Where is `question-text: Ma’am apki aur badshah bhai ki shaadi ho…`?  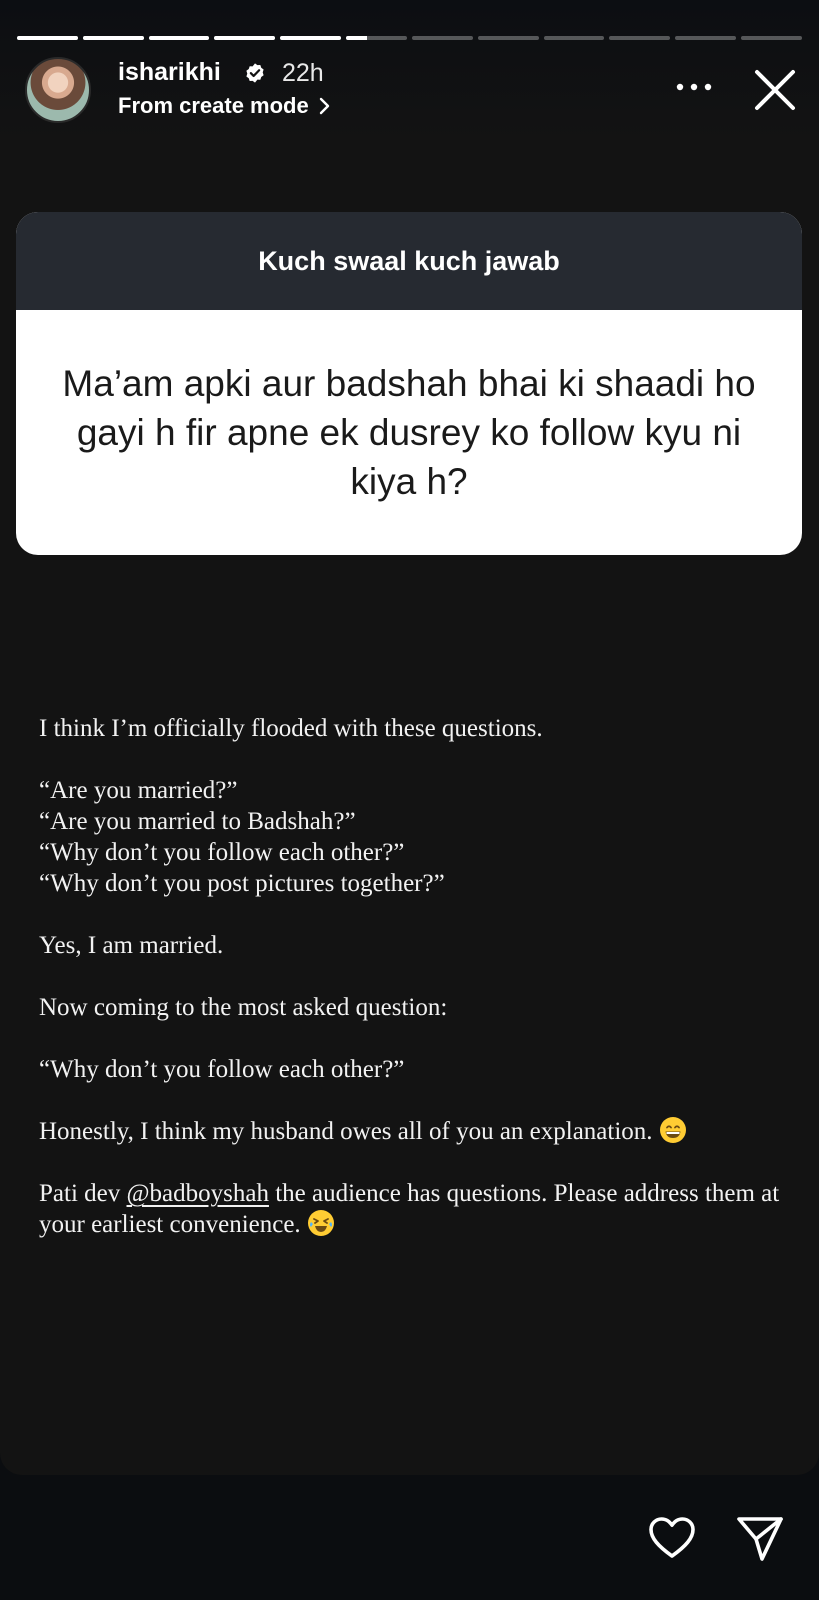 question-text: Ma’am apki aur badshah bhai ki shaadi ho… is located at coordinates (409, 432).